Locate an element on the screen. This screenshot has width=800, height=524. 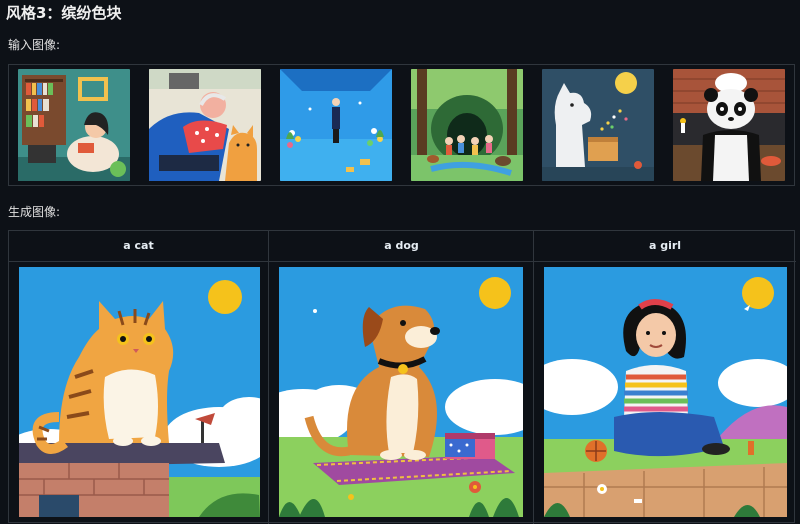
column-header: a dog is located at coordinates (401, 246).